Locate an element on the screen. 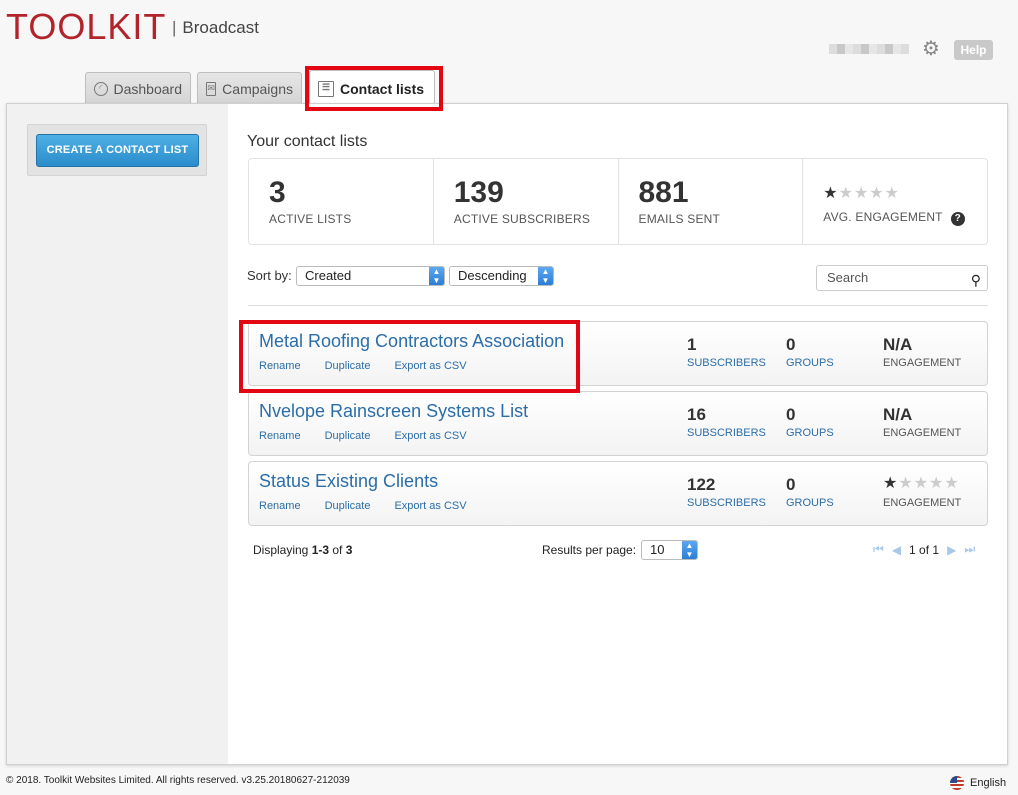  question-icon: ? is located at coordinates (957, 219).